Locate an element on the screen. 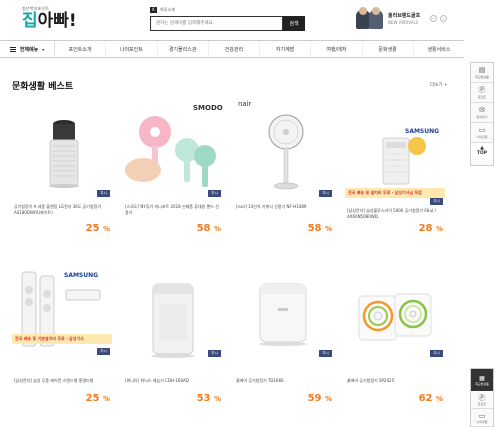 The image size is (500, 427). product-discount: 62 % is located at coordinates (430, 398).